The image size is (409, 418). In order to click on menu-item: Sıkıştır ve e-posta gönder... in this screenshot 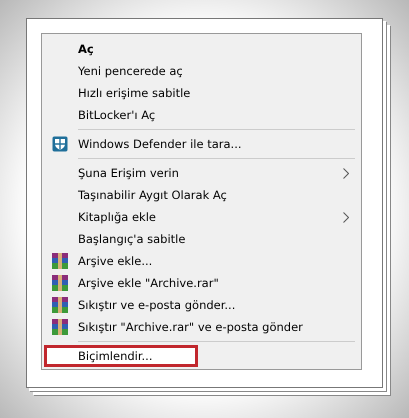, I will do `click(201, 305)`.